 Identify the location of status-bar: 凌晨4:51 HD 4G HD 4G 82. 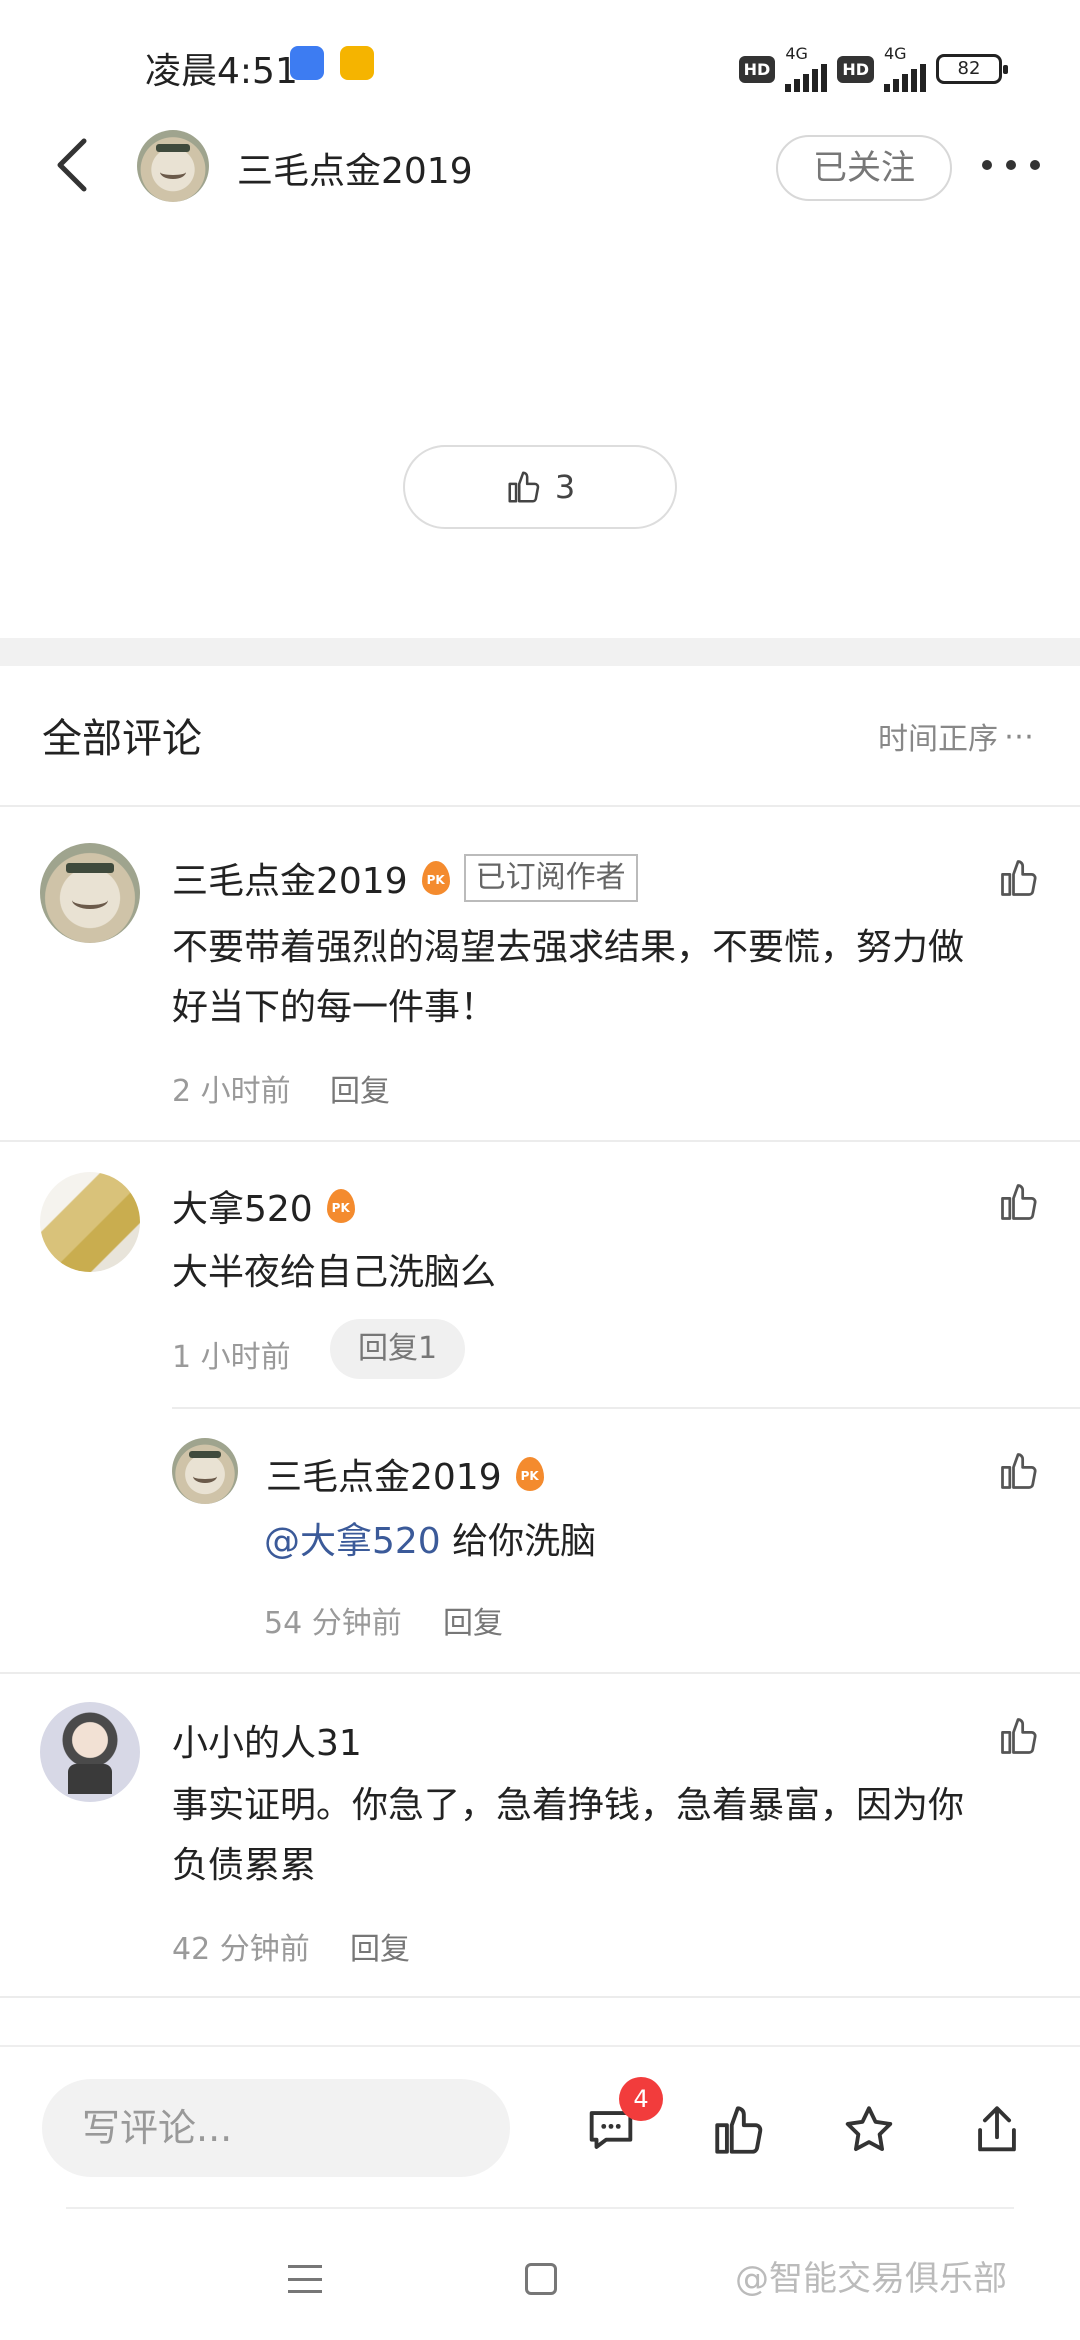
(540, 65).